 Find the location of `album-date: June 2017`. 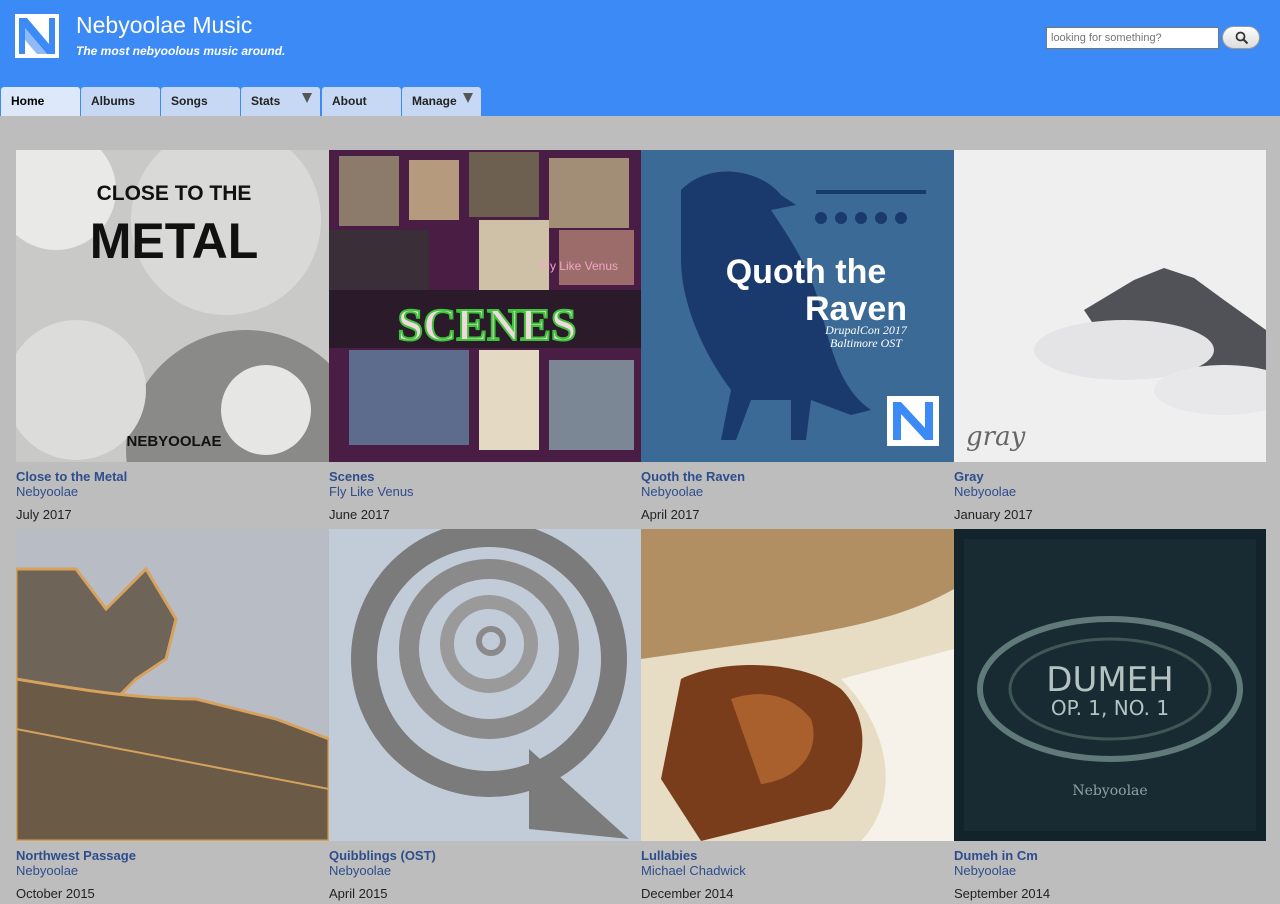

album-date: June 2017 is located at coordinates (359, 514).